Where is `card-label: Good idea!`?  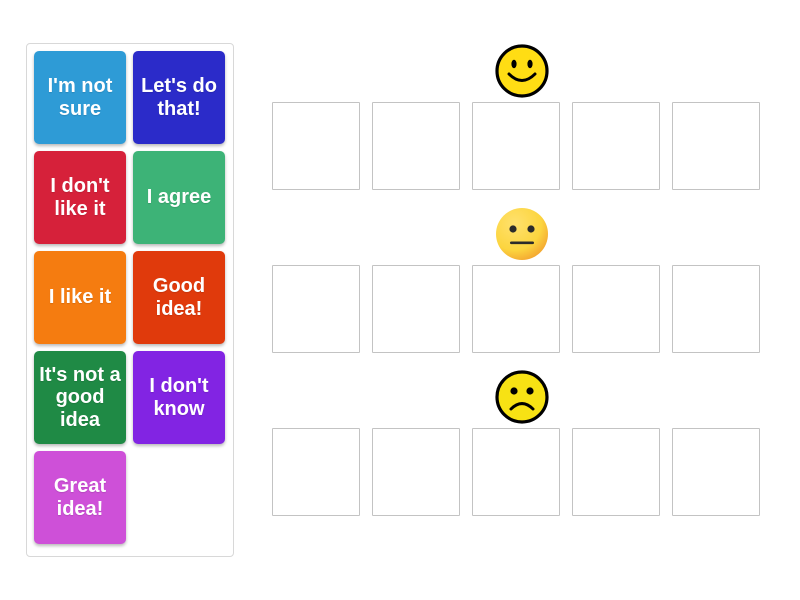
card-label: Good idea! is located at coordinates (179, 297).